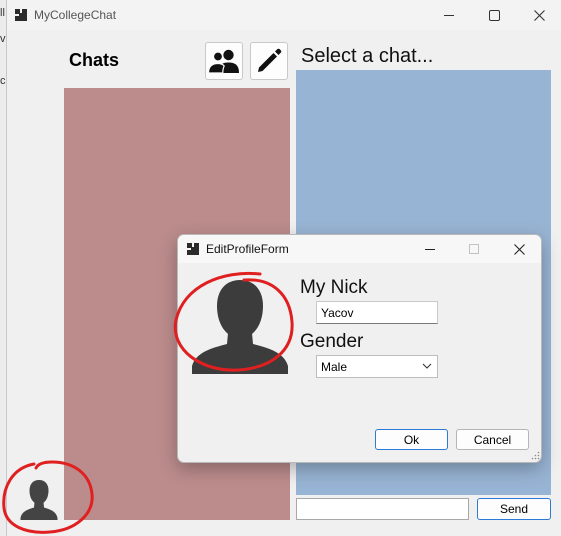  What do you see at coordinates (334, 287) in the screenshot?
I see `nick-label: My Nick` at bounding box center [334, 287].